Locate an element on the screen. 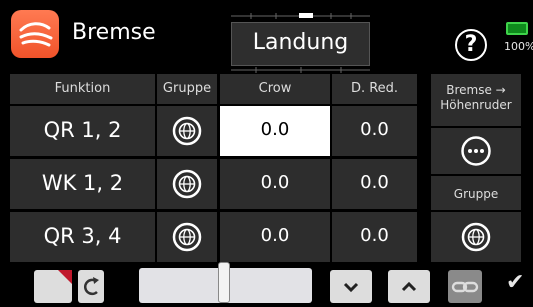 Image resolution: width=533 pixels, height=307 pixels. link-button is located at coordinates (465, 286).